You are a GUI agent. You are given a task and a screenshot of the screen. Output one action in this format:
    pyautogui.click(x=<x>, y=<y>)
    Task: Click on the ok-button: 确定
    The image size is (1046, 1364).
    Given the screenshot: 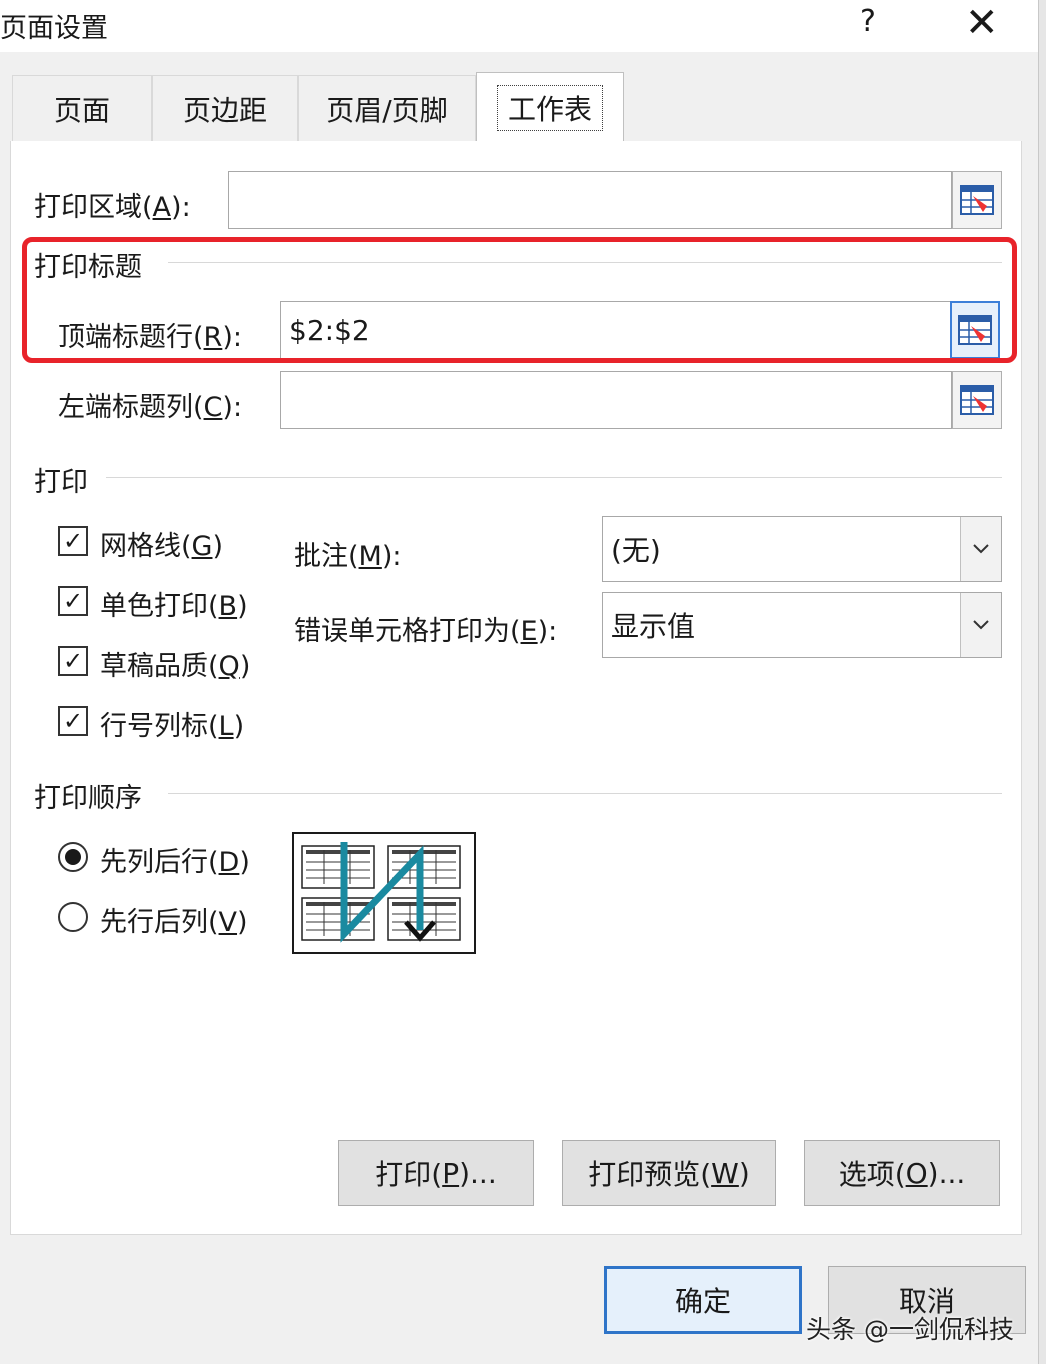 What is the action you would take?
    pyautogui.click(x=703, y=1300)
    